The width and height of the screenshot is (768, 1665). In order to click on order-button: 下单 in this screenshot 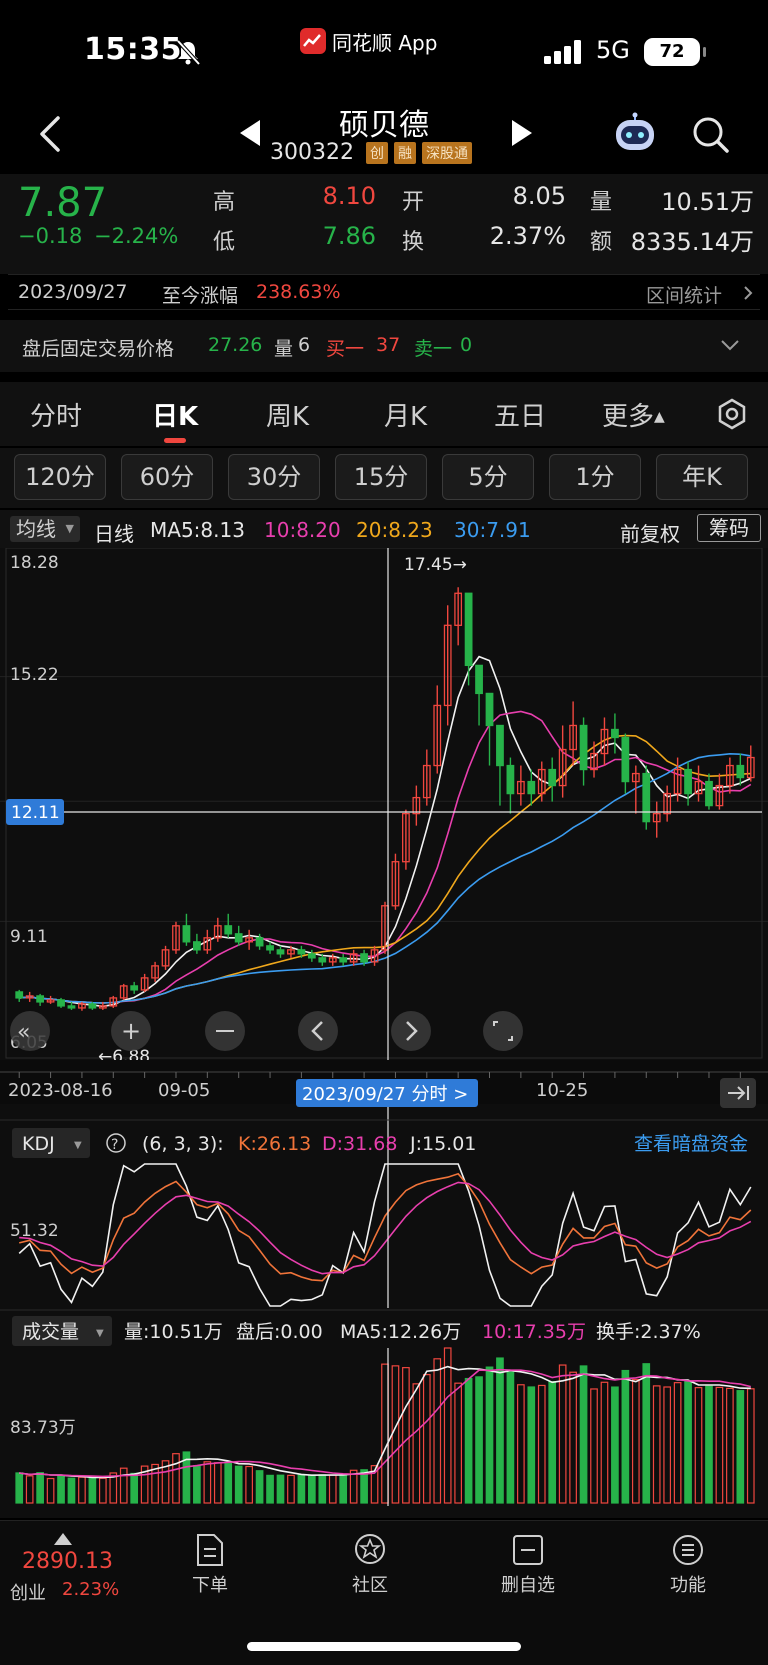, I will do `click(210, 1565)`.